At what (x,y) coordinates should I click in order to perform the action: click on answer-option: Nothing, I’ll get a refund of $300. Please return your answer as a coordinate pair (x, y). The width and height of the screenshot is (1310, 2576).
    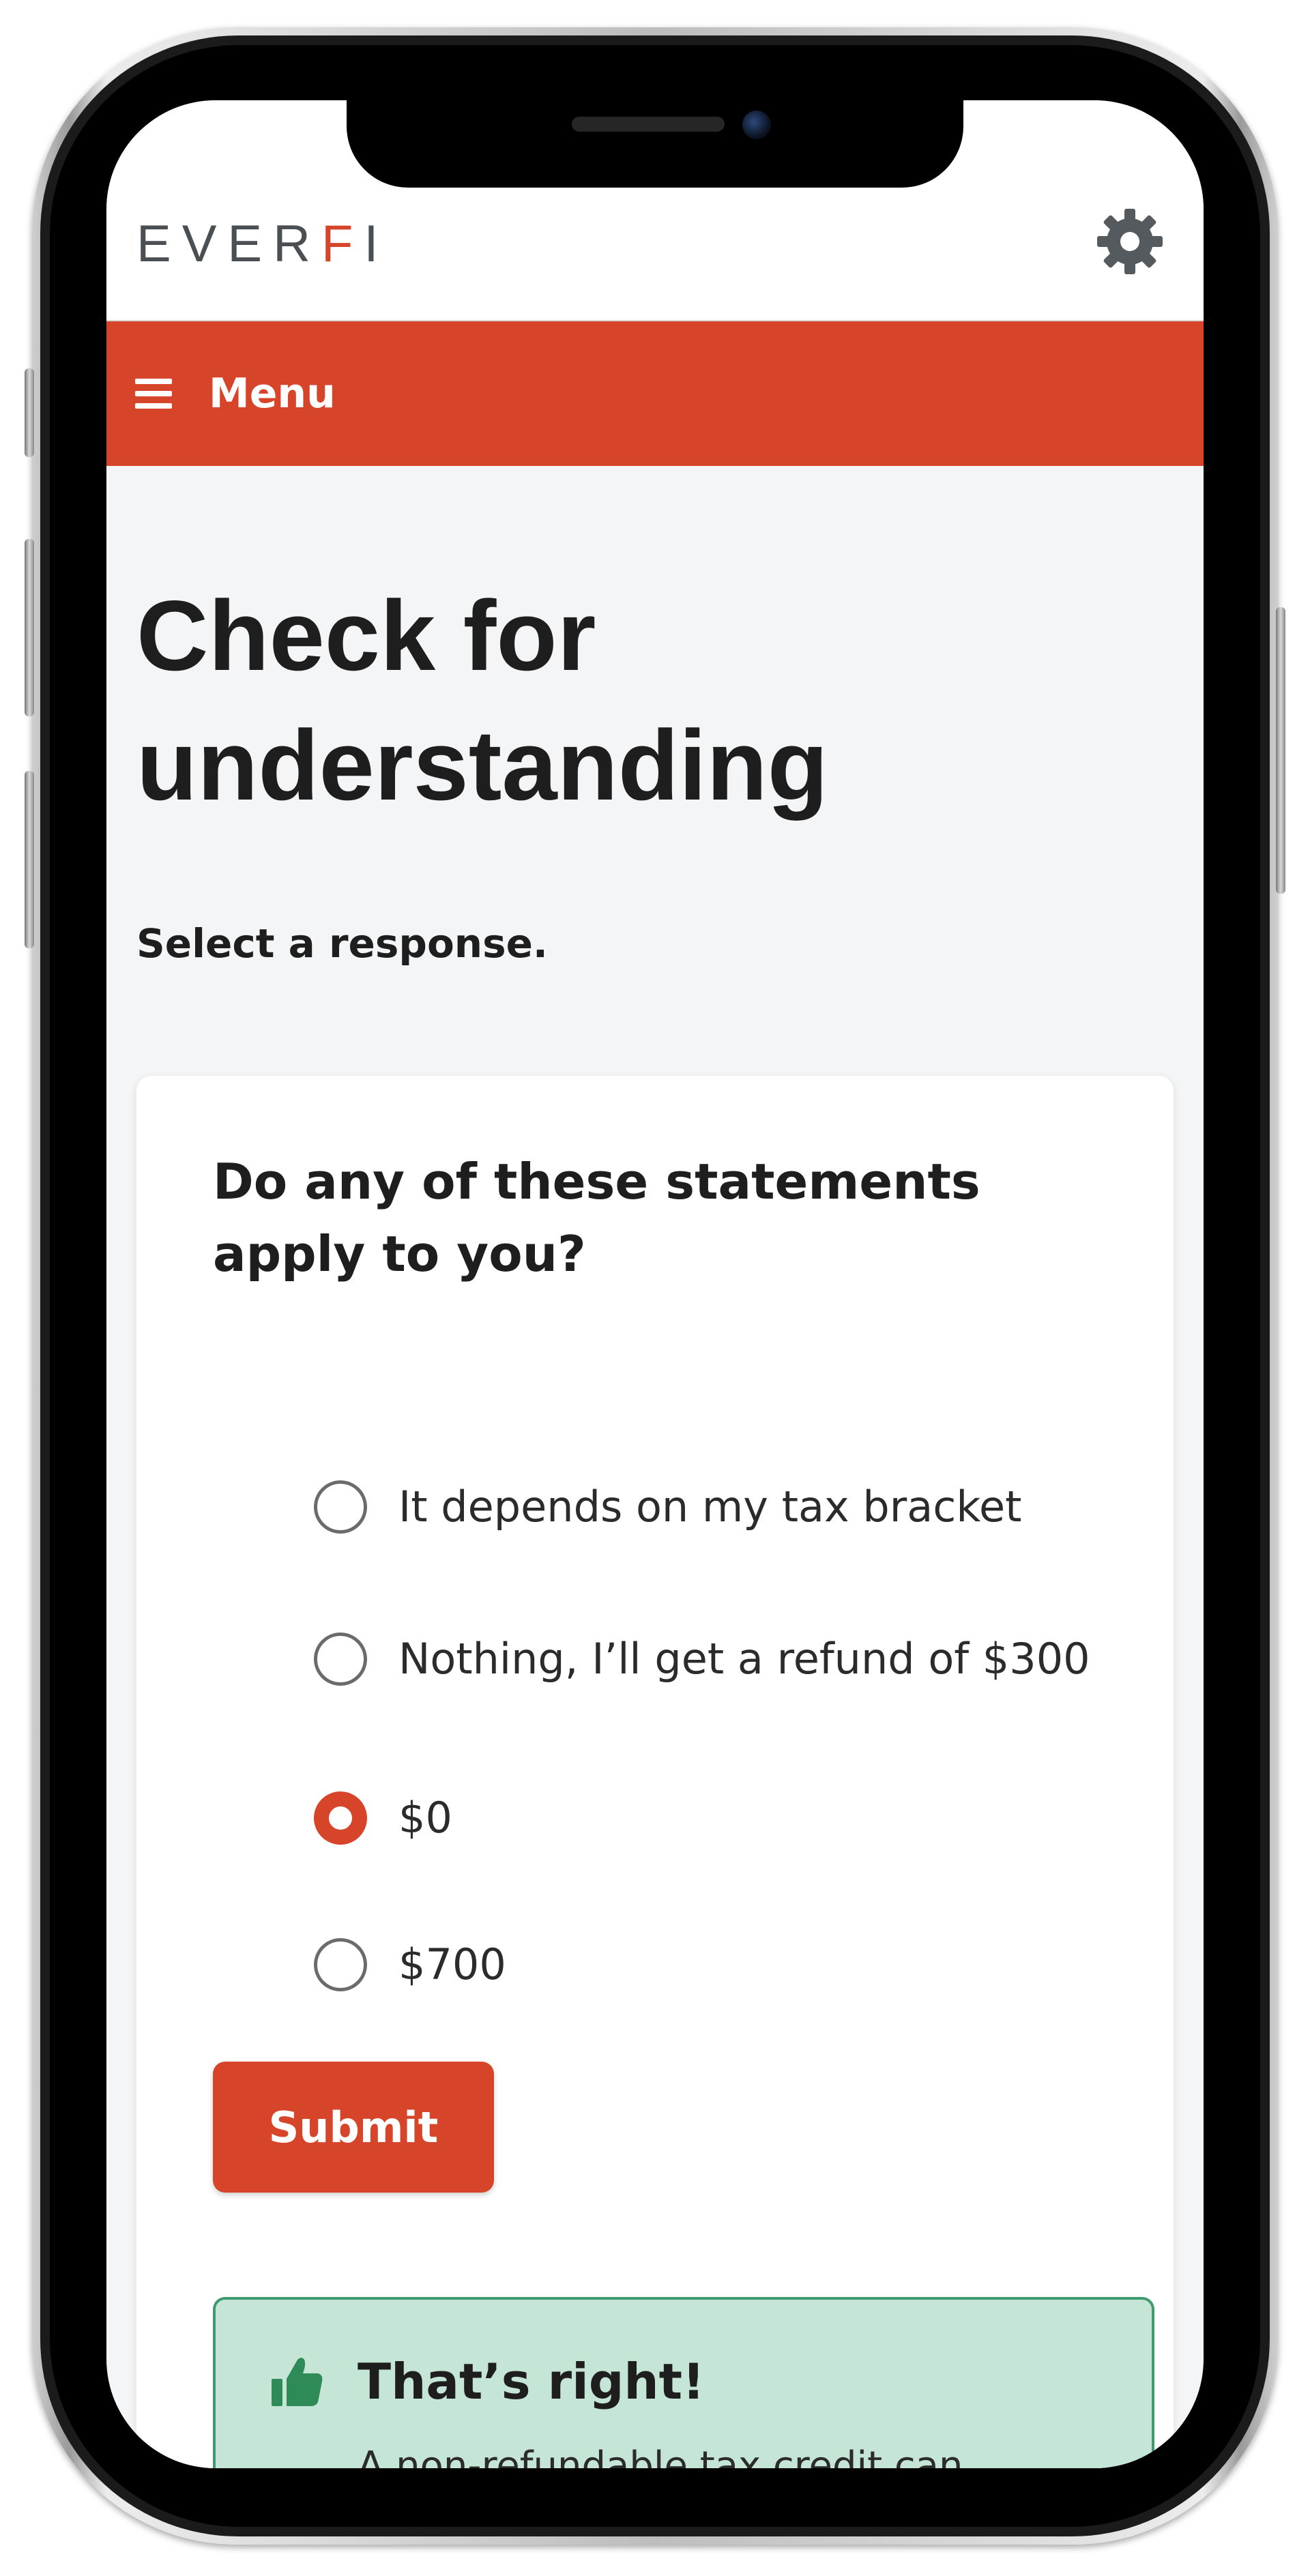
    Looking at the image, I should click on (702, 1659).